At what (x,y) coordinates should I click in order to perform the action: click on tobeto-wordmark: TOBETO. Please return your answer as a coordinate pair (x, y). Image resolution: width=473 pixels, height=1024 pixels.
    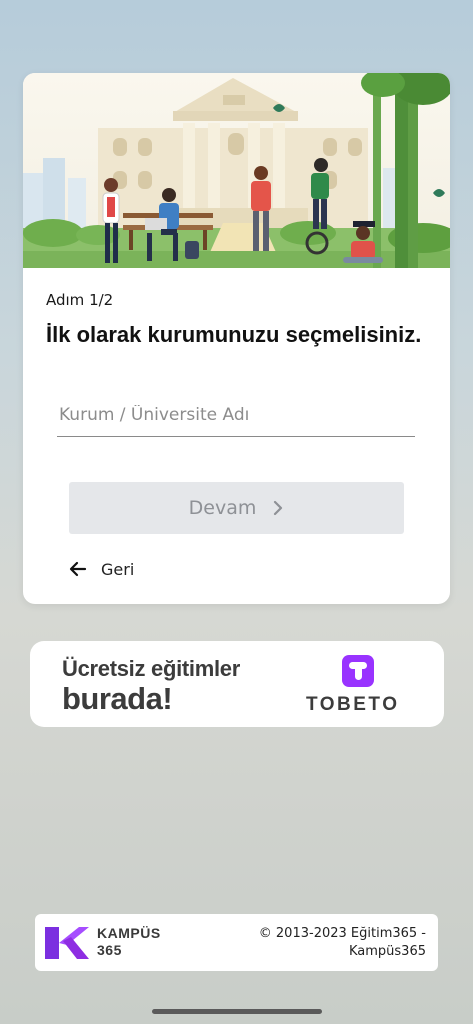
    Looking at the image, I should click on (353, 704).